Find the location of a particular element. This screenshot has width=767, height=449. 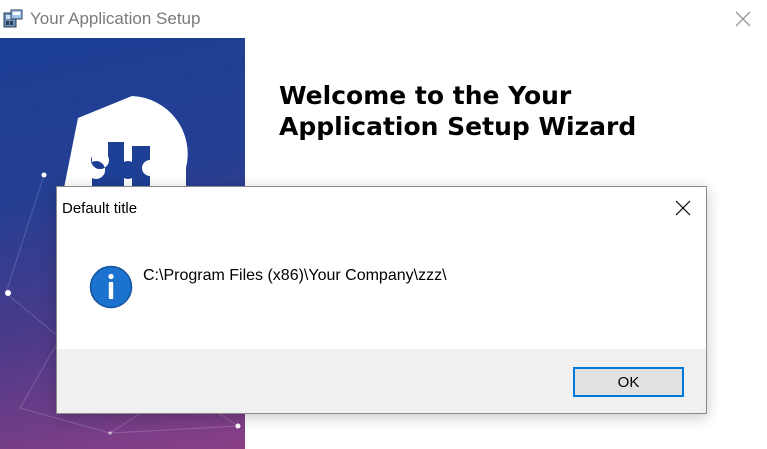

dialog-titlebar: Default title is located at coordinates (381, 207).